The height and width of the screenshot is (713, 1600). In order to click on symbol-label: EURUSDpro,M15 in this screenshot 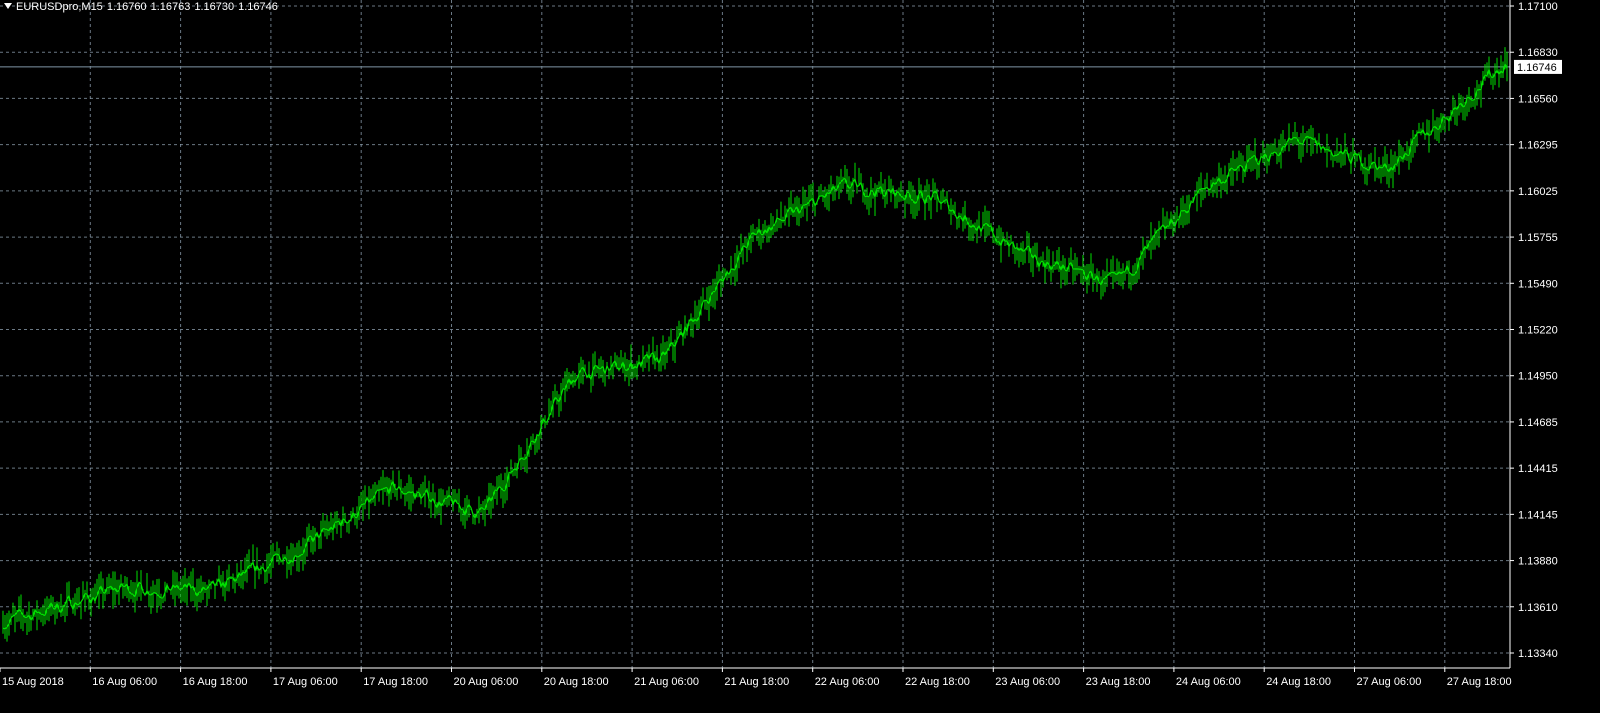, I will do `click(59, 7)`.